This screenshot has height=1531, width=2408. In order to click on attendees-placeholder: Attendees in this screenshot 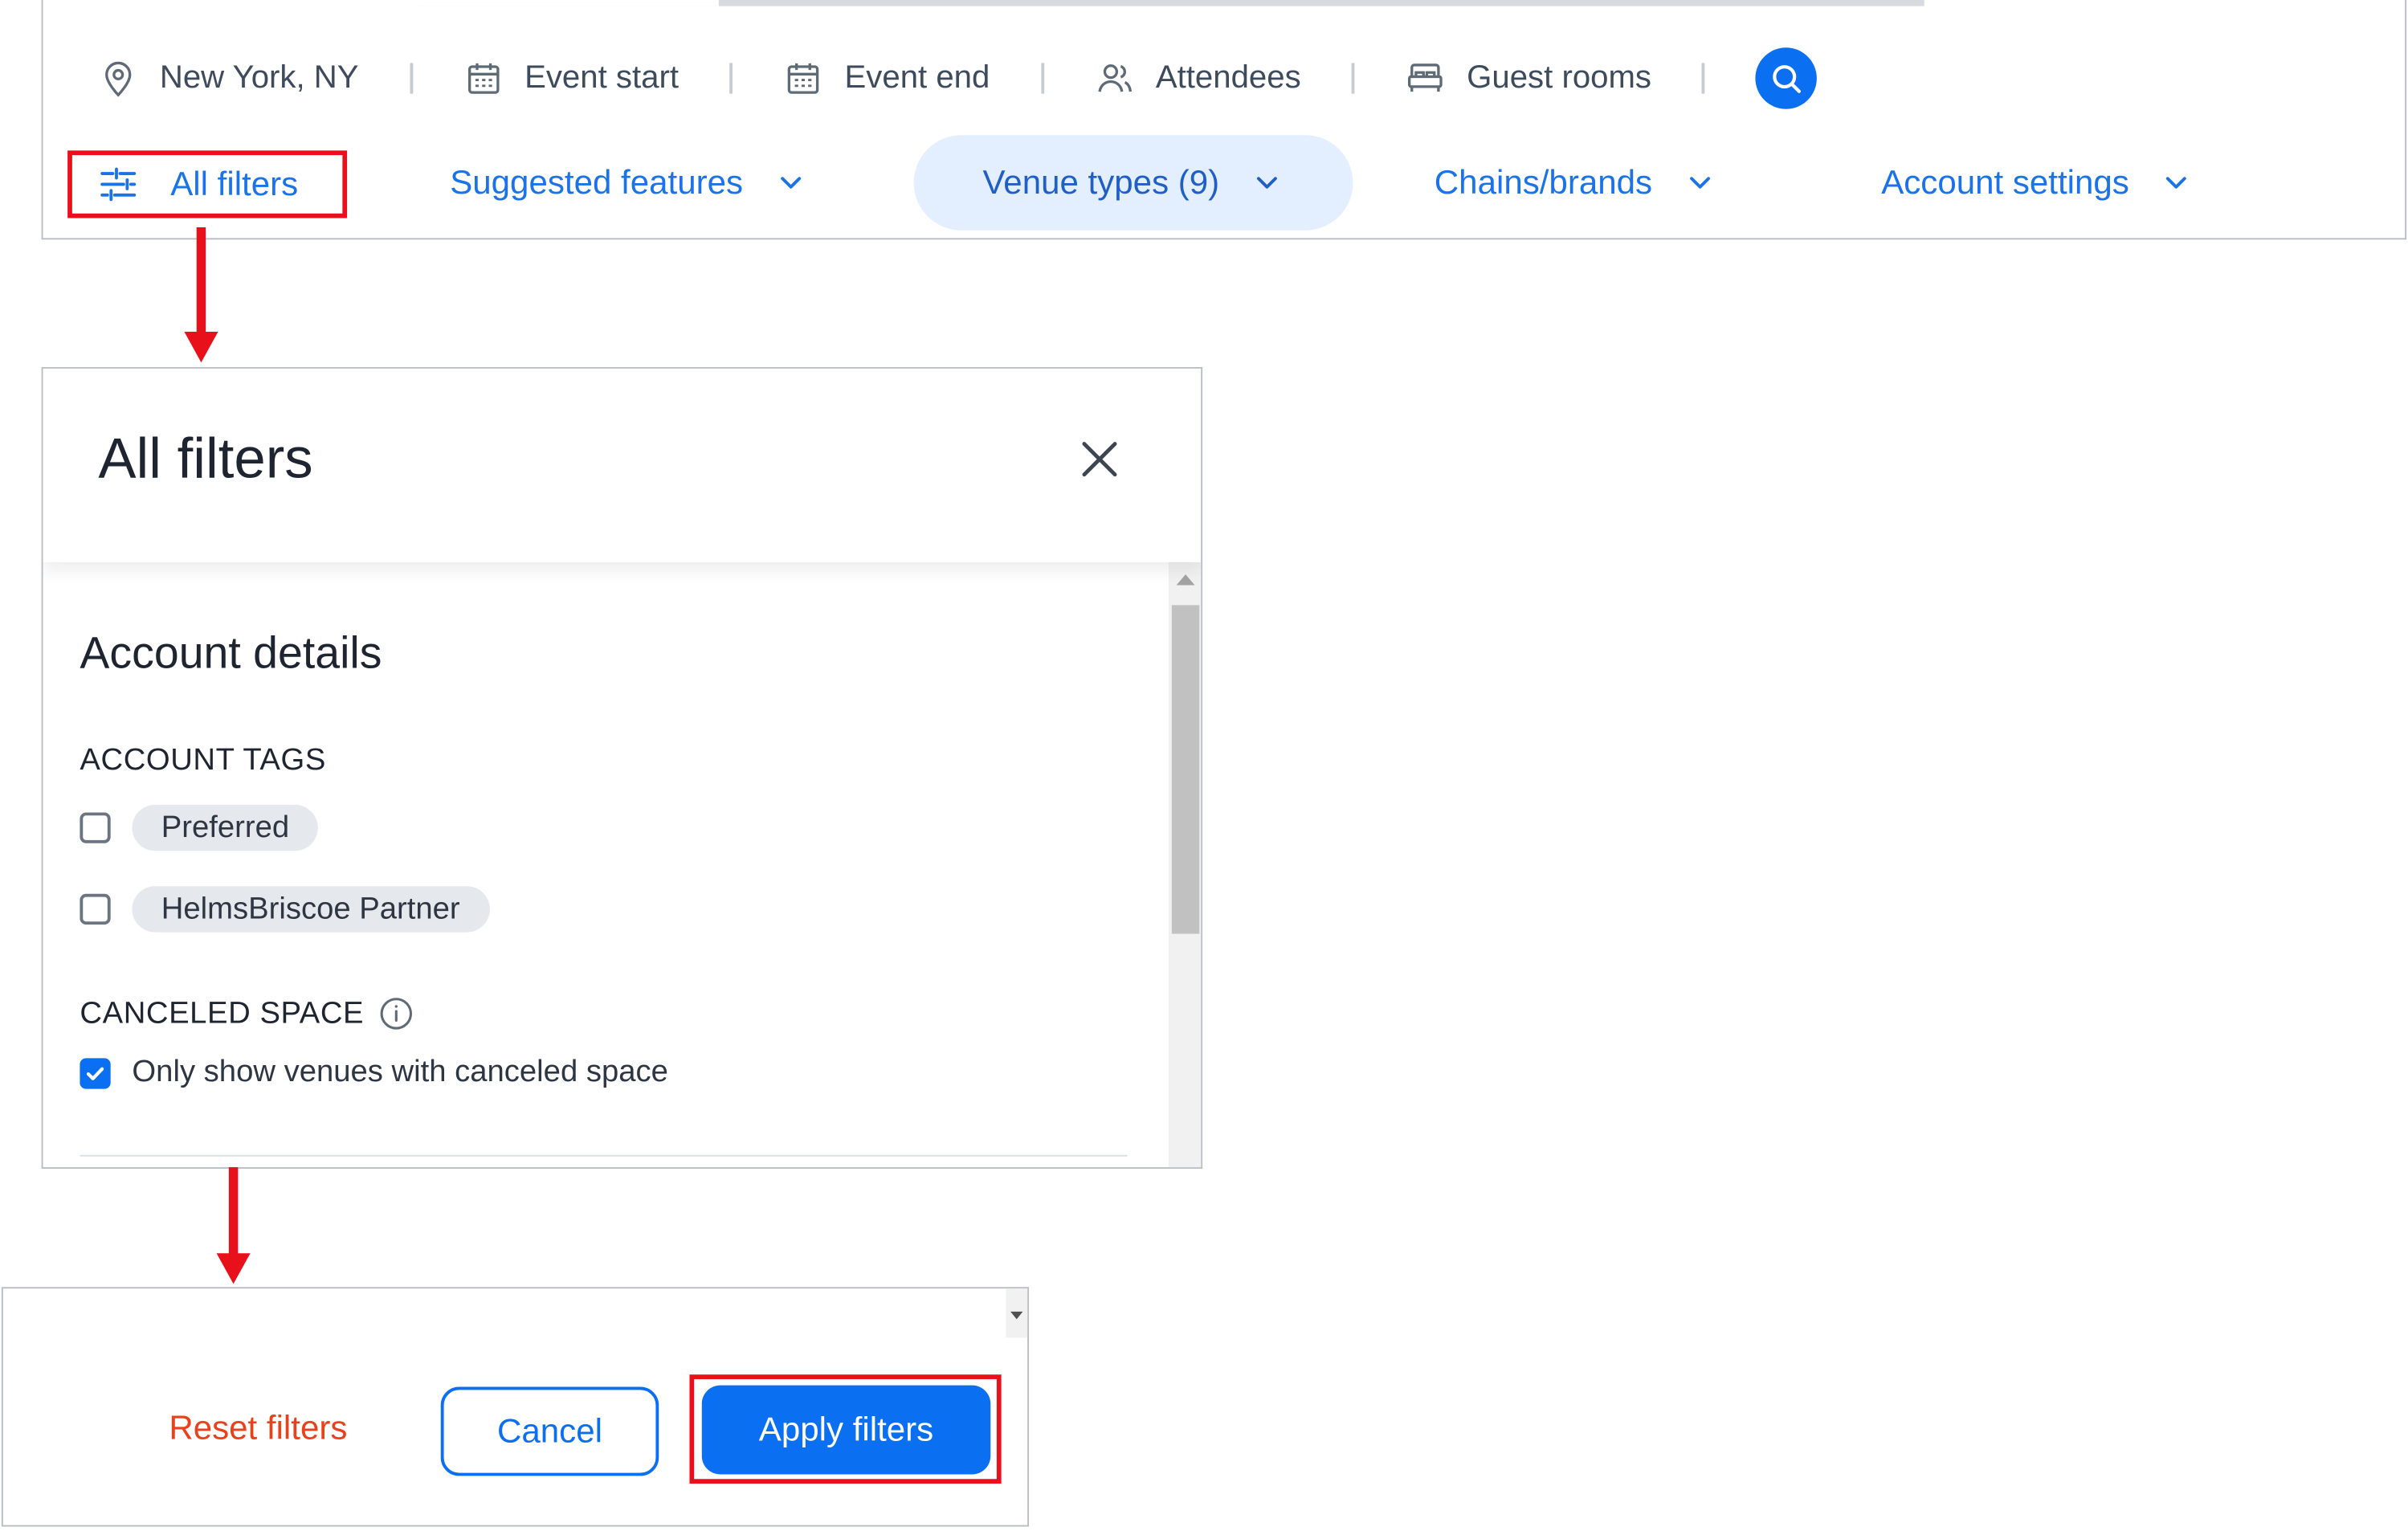, I will do `click(1228, 77)`.